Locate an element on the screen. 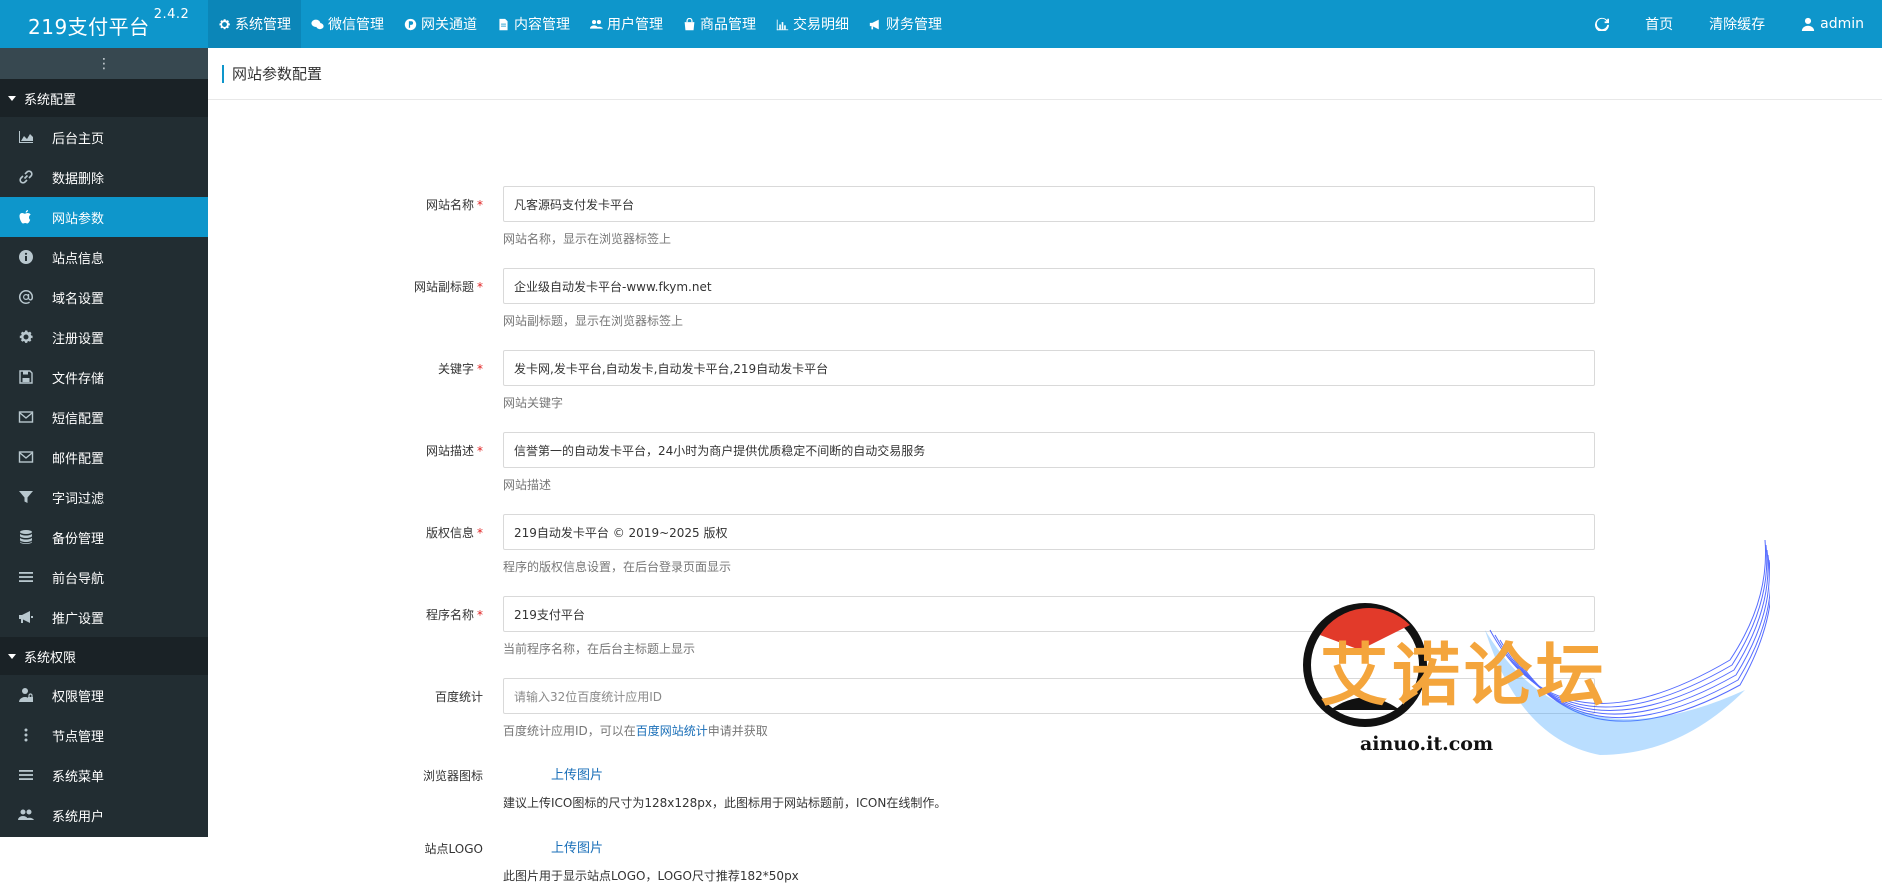 This screenshot has height=884, width=1882. document-icon is located at coordinates (503, 24).